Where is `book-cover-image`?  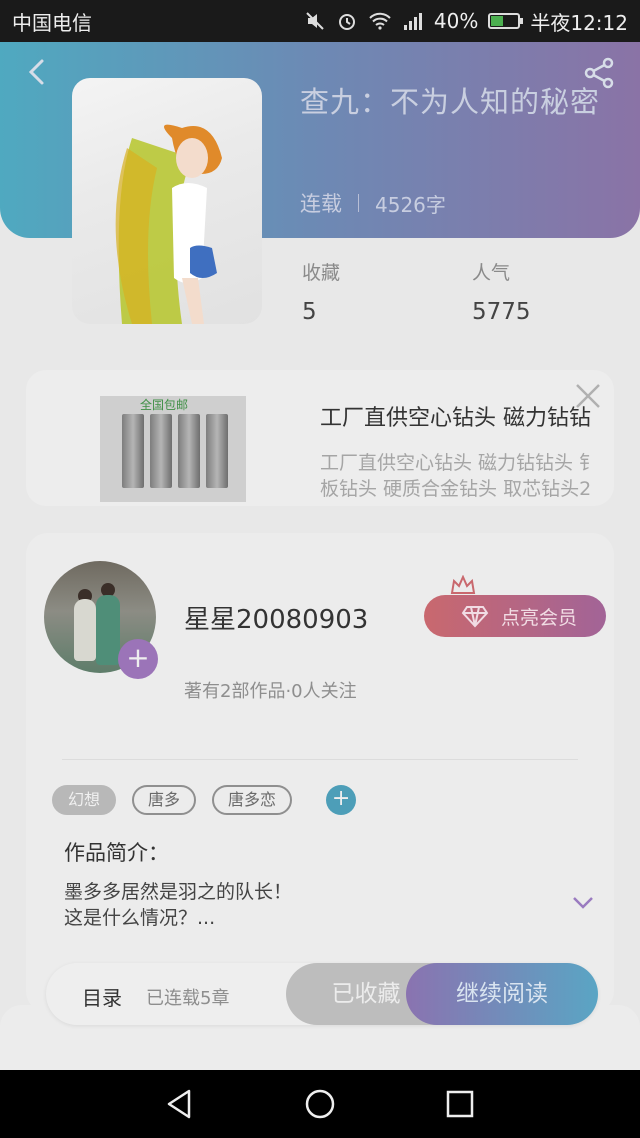
book-cover-image is located at coordinates (167, 201).